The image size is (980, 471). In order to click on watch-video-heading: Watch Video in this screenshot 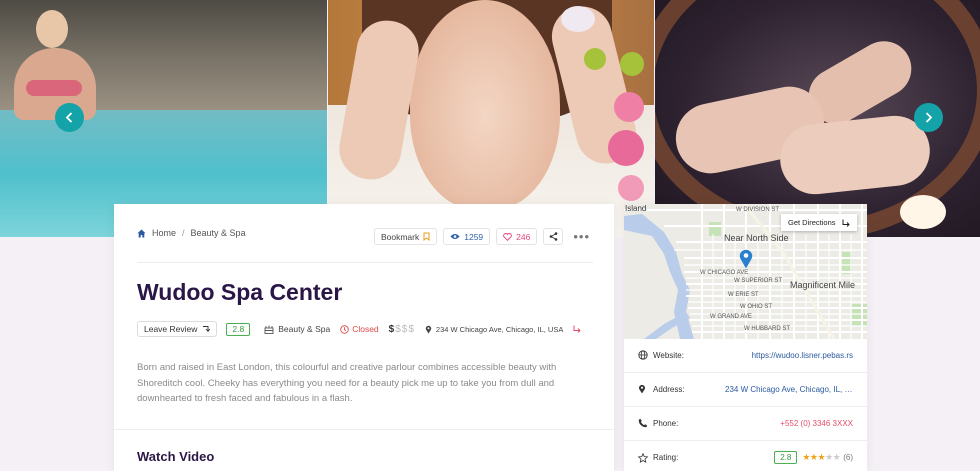, I will do `click(176, 456)`.